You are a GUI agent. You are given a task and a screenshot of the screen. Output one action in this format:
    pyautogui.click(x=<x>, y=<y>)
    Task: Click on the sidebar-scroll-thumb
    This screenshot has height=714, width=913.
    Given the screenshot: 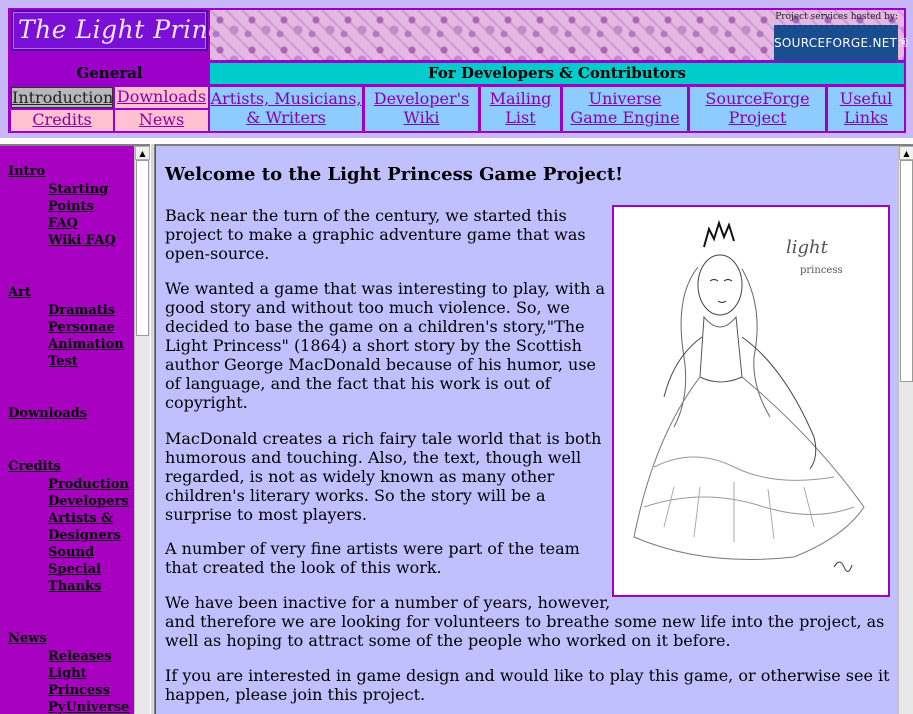 What is the action you would take?
    pyautogui.click(x=142, y=248)
    